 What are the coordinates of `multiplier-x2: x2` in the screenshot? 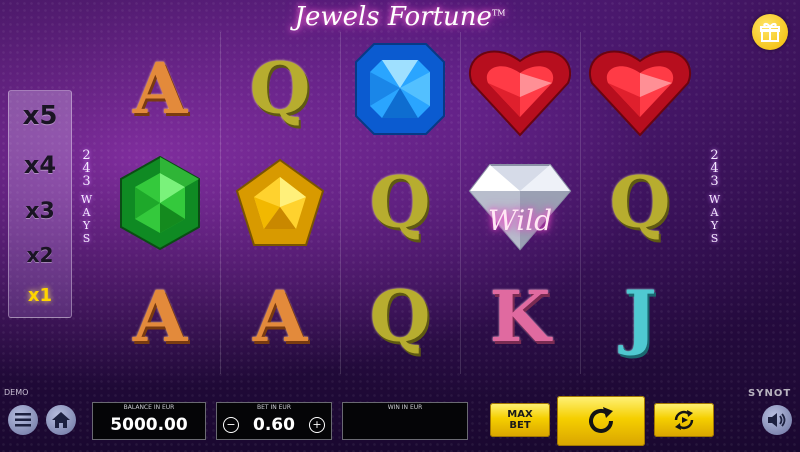 It's located at (40, 255).